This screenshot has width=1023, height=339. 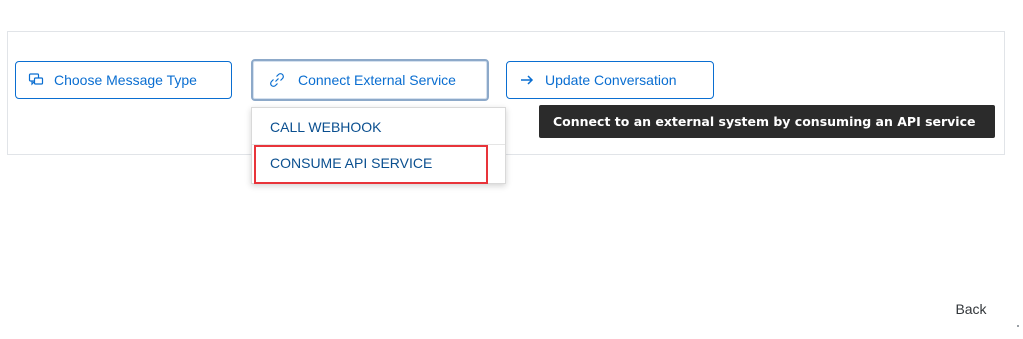 I want to click on back-label: Back, so click(x=971, y=309).